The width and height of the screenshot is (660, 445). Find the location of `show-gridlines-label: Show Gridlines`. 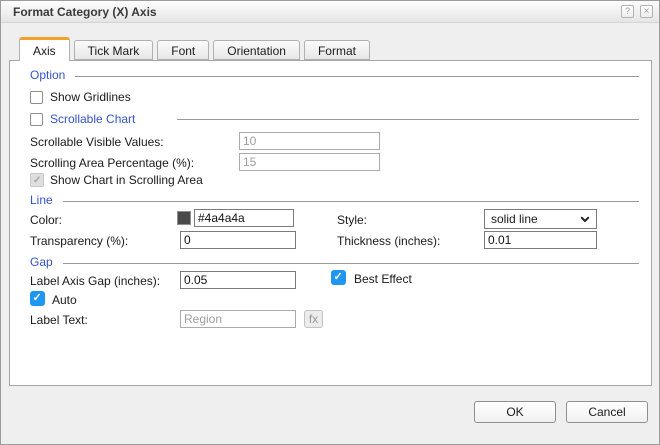

show-gridlines-label: Show Gridlines is located at coordinates (90, 97).